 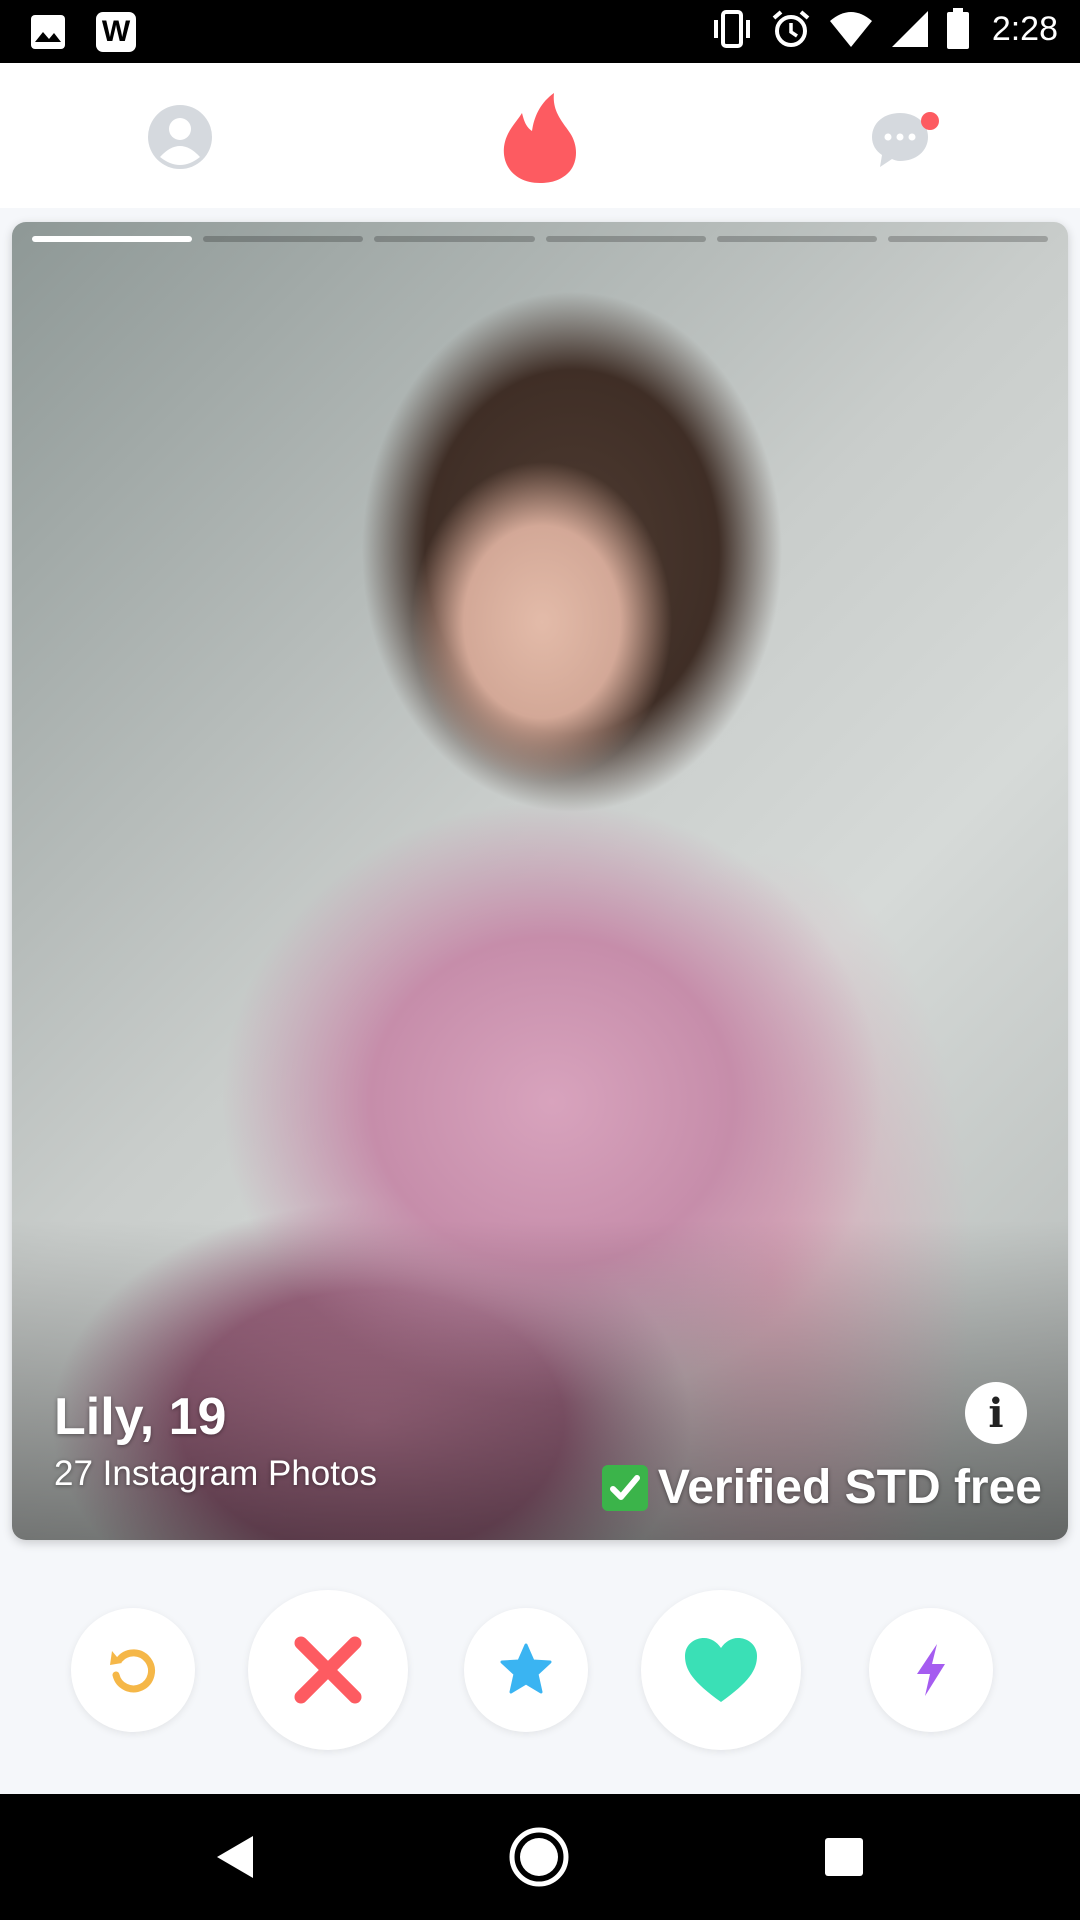 I want to click on verified-badge: Verified STD free, so click(x=821, y=1487).